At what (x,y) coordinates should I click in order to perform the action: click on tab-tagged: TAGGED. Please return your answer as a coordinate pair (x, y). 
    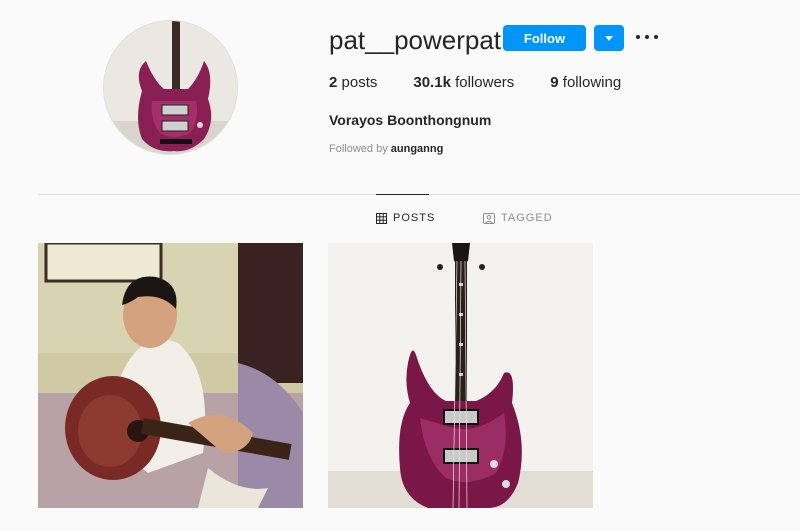
    Looking at the image, I should click on (518, 218).